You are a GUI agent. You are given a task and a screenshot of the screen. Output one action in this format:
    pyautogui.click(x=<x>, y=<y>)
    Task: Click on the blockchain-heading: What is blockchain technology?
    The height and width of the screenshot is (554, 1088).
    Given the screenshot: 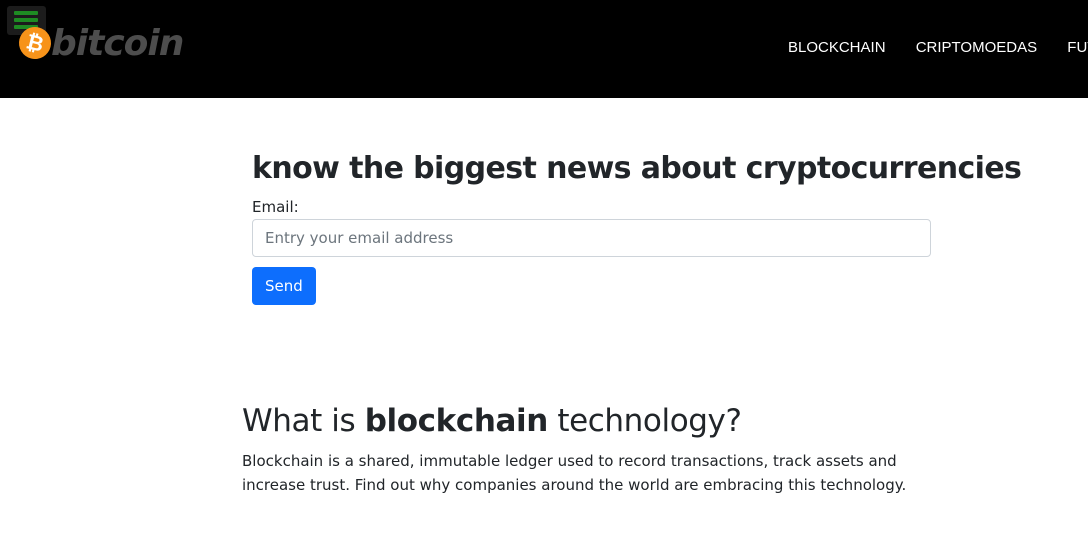 What is the action you would take?
    pyautogui.click(x=592, y=421)
    